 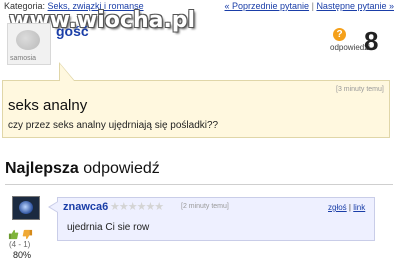 What do you see at coordinates (72, 31) in the screenshot?
I see `asker-name: gość` at bounding box center [72, 31].